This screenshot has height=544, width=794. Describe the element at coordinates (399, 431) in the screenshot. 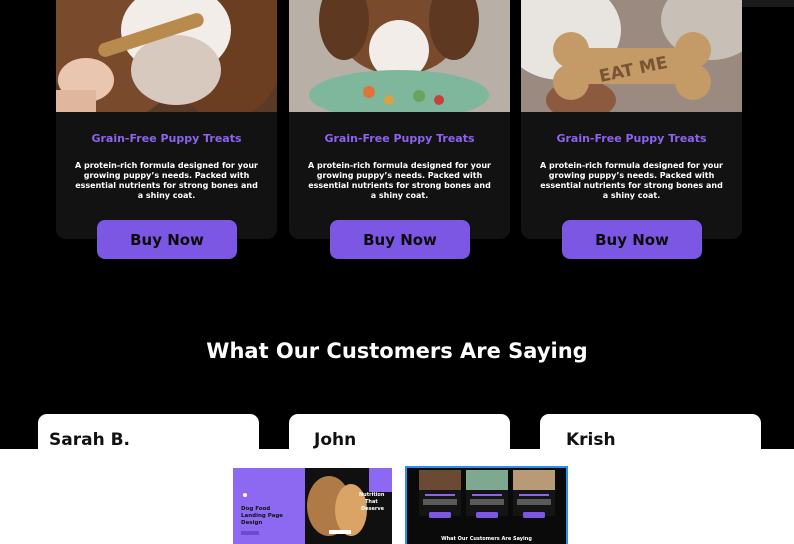

I see `testimonial-card: John` at that location.